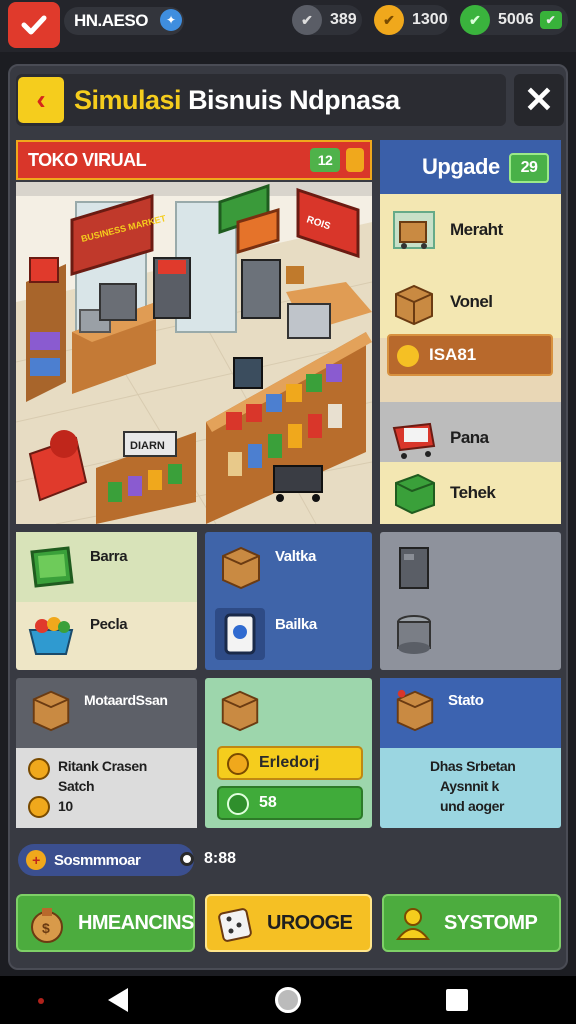  I want to click on finance-label: HMEANCINS, so click(136, 922).